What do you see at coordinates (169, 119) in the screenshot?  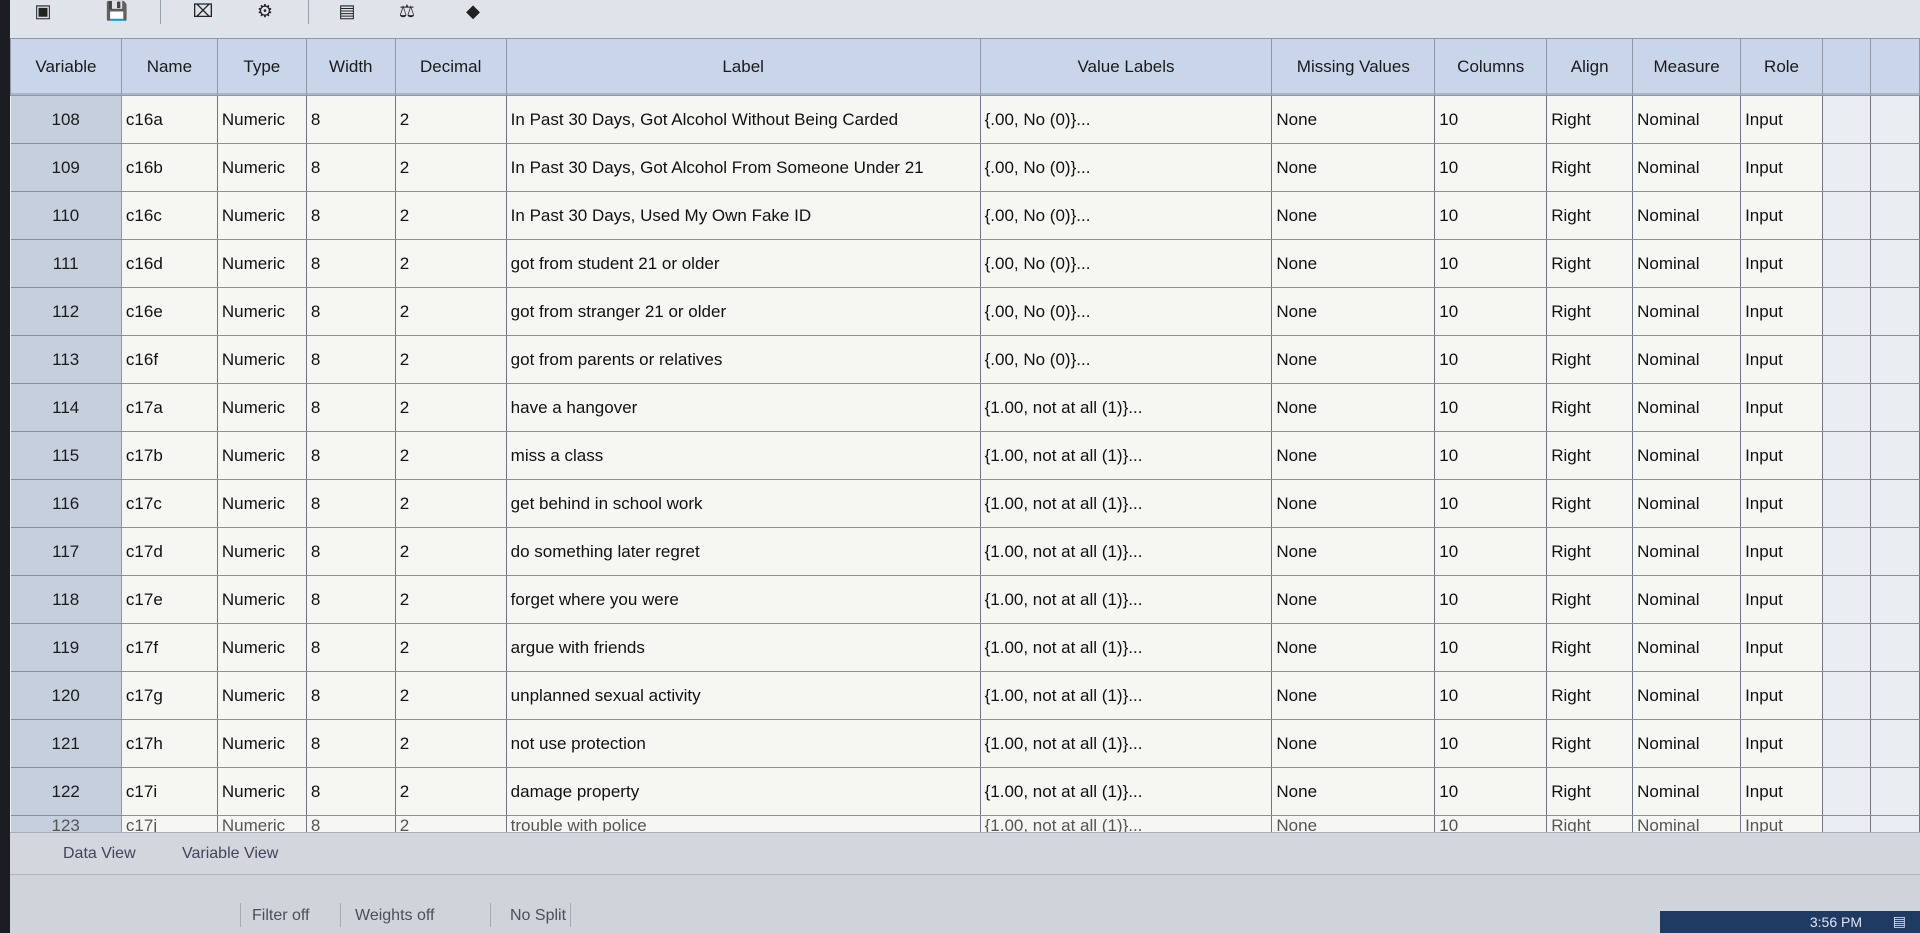 I see `cell-name: c16a` at bounding box center [169, 119].